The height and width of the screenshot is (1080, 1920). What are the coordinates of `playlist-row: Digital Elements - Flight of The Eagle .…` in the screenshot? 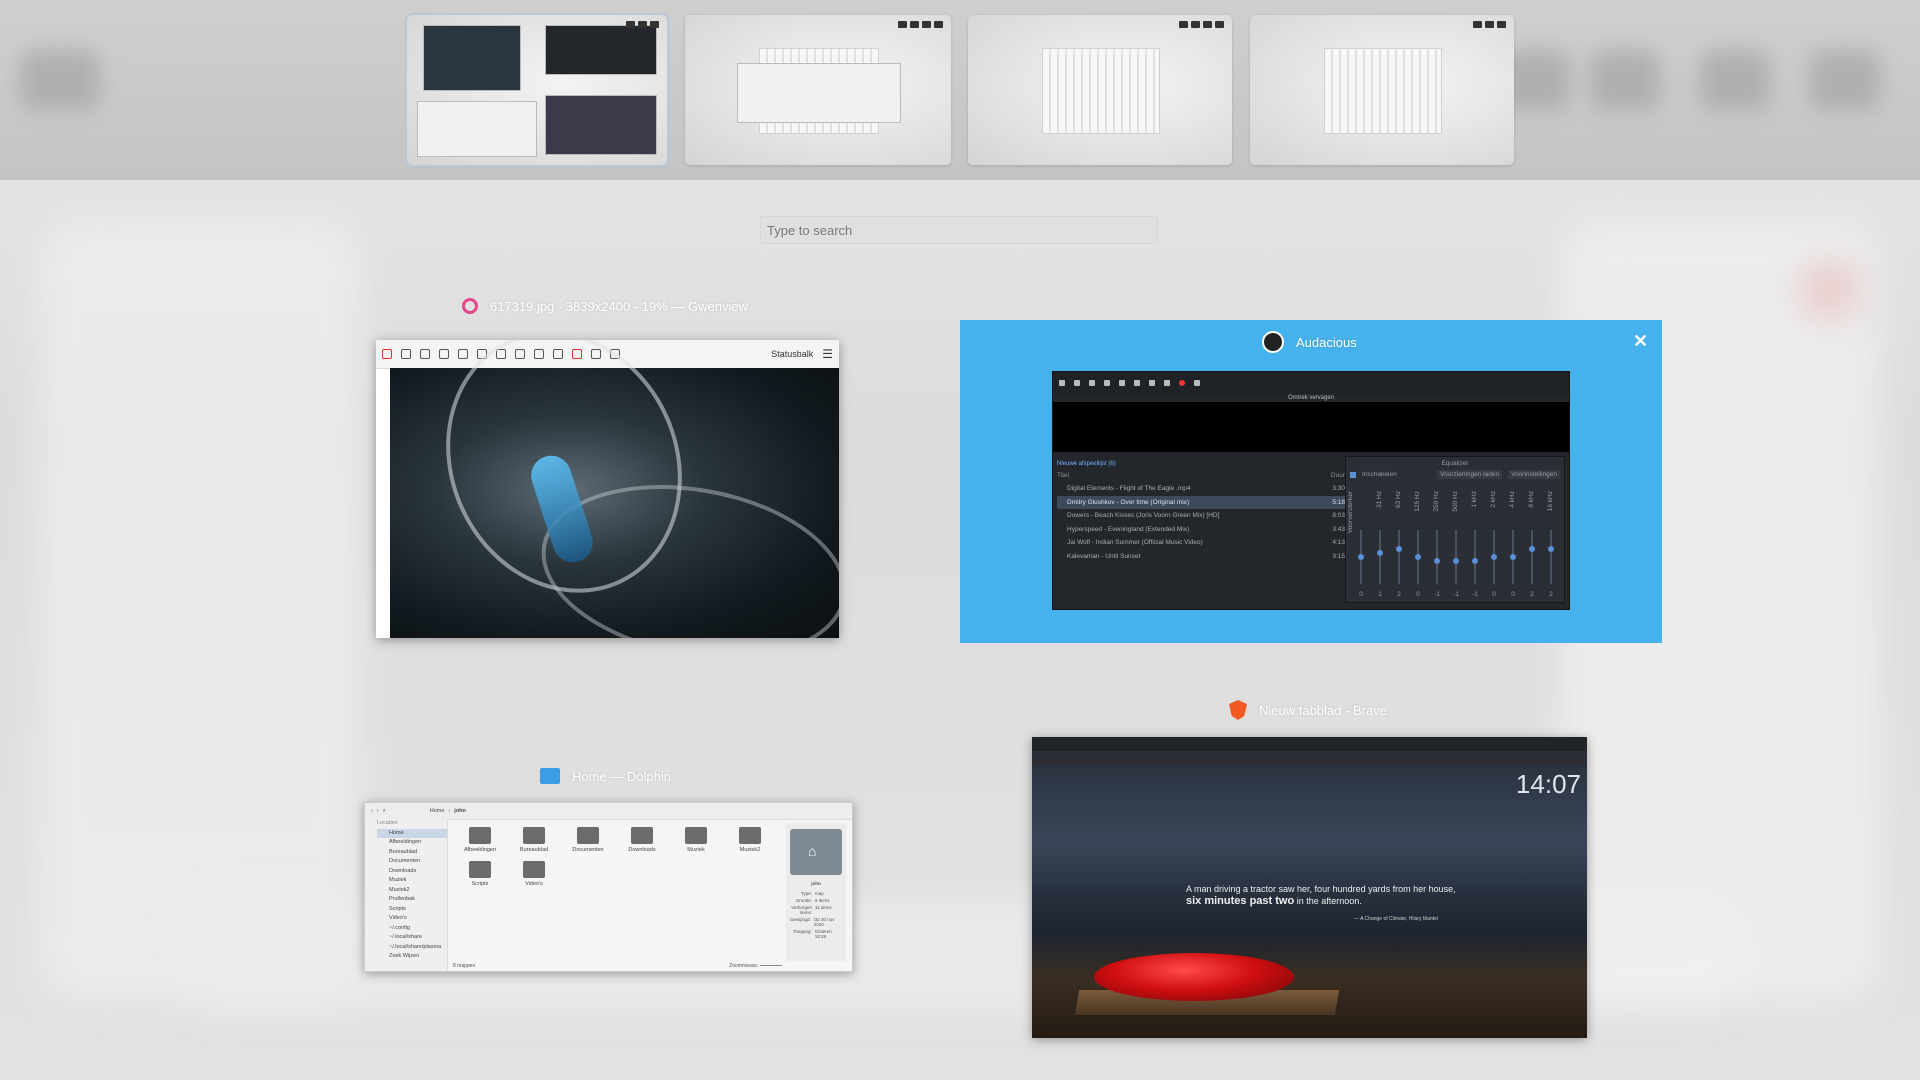 It's located at (1204, 489).